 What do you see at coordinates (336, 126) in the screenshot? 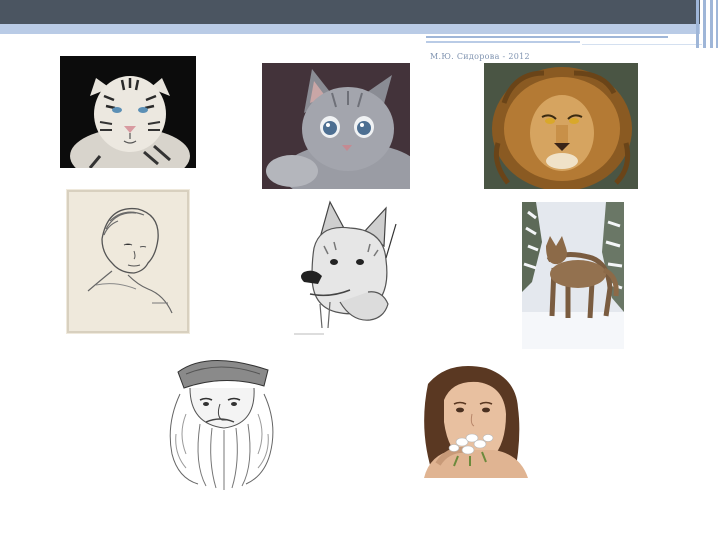
I see `grey-kitten-photo` at bounding box center [336, 126].